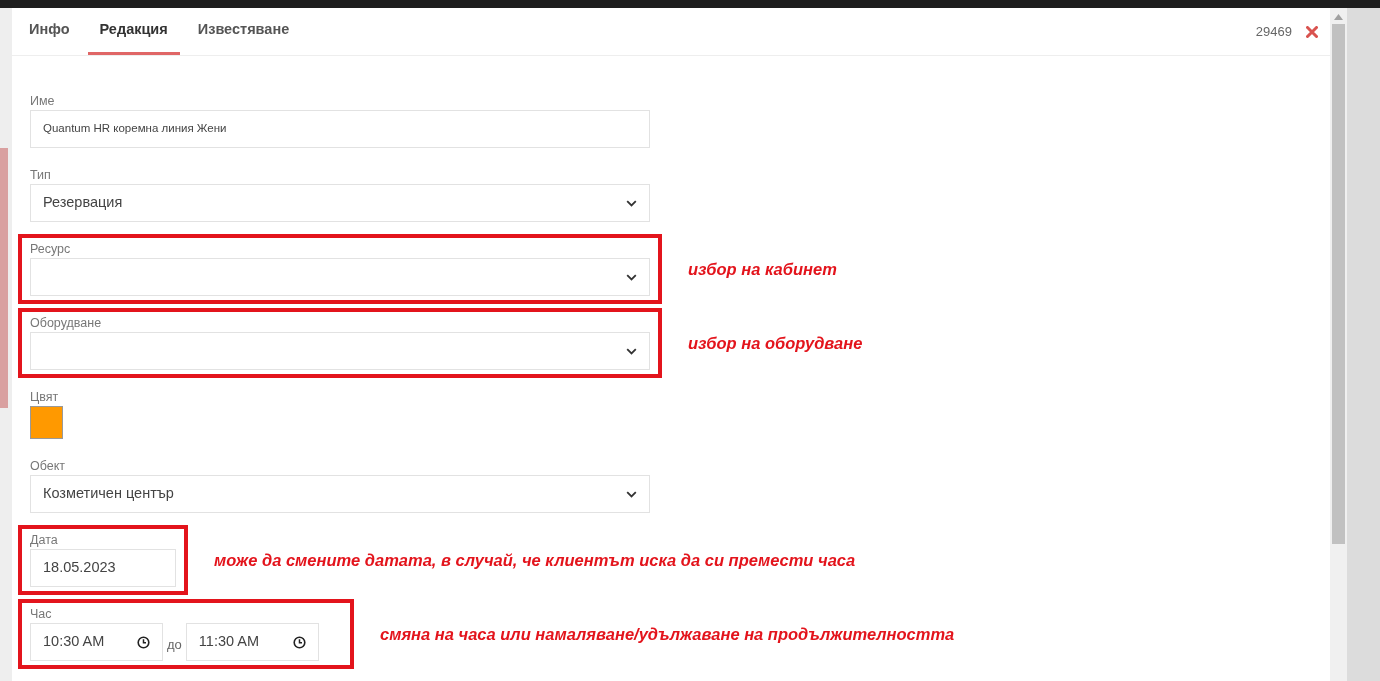  I want to click on annotation-text: избор на кабинет, so click(762, 269).